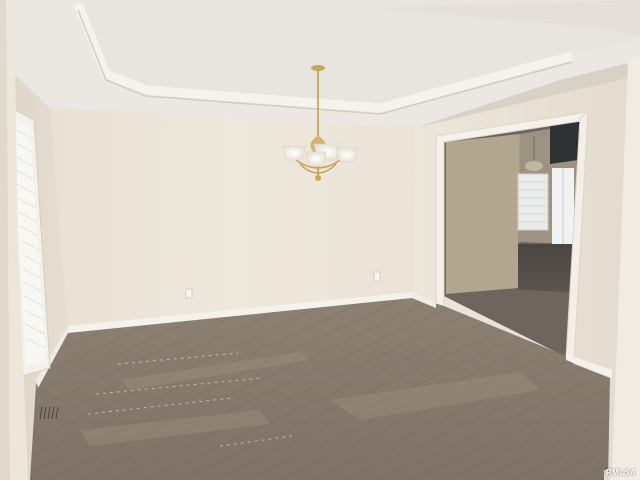 Image resolution: width=640 pixels, height=480 pixels. What do you see at coordinates (533, 202) in the screenshot?
I see `adjacent-room-window` at bounding box center [533, 202].